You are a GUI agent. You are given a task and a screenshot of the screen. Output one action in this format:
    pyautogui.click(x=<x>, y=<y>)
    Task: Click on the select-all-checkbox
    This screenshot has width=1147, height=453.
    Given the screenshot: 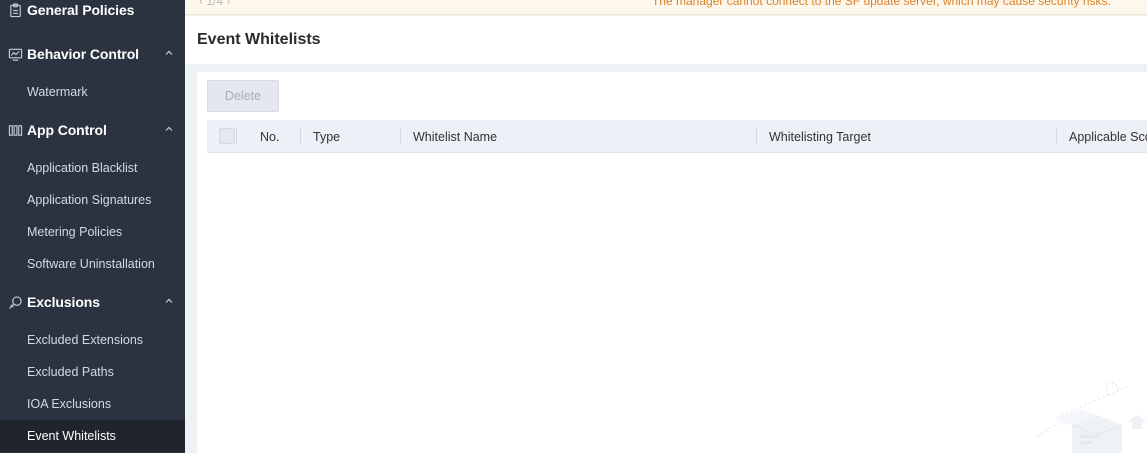 What is the action you would take?
    pyautogui.click(x=227, y=136)
    